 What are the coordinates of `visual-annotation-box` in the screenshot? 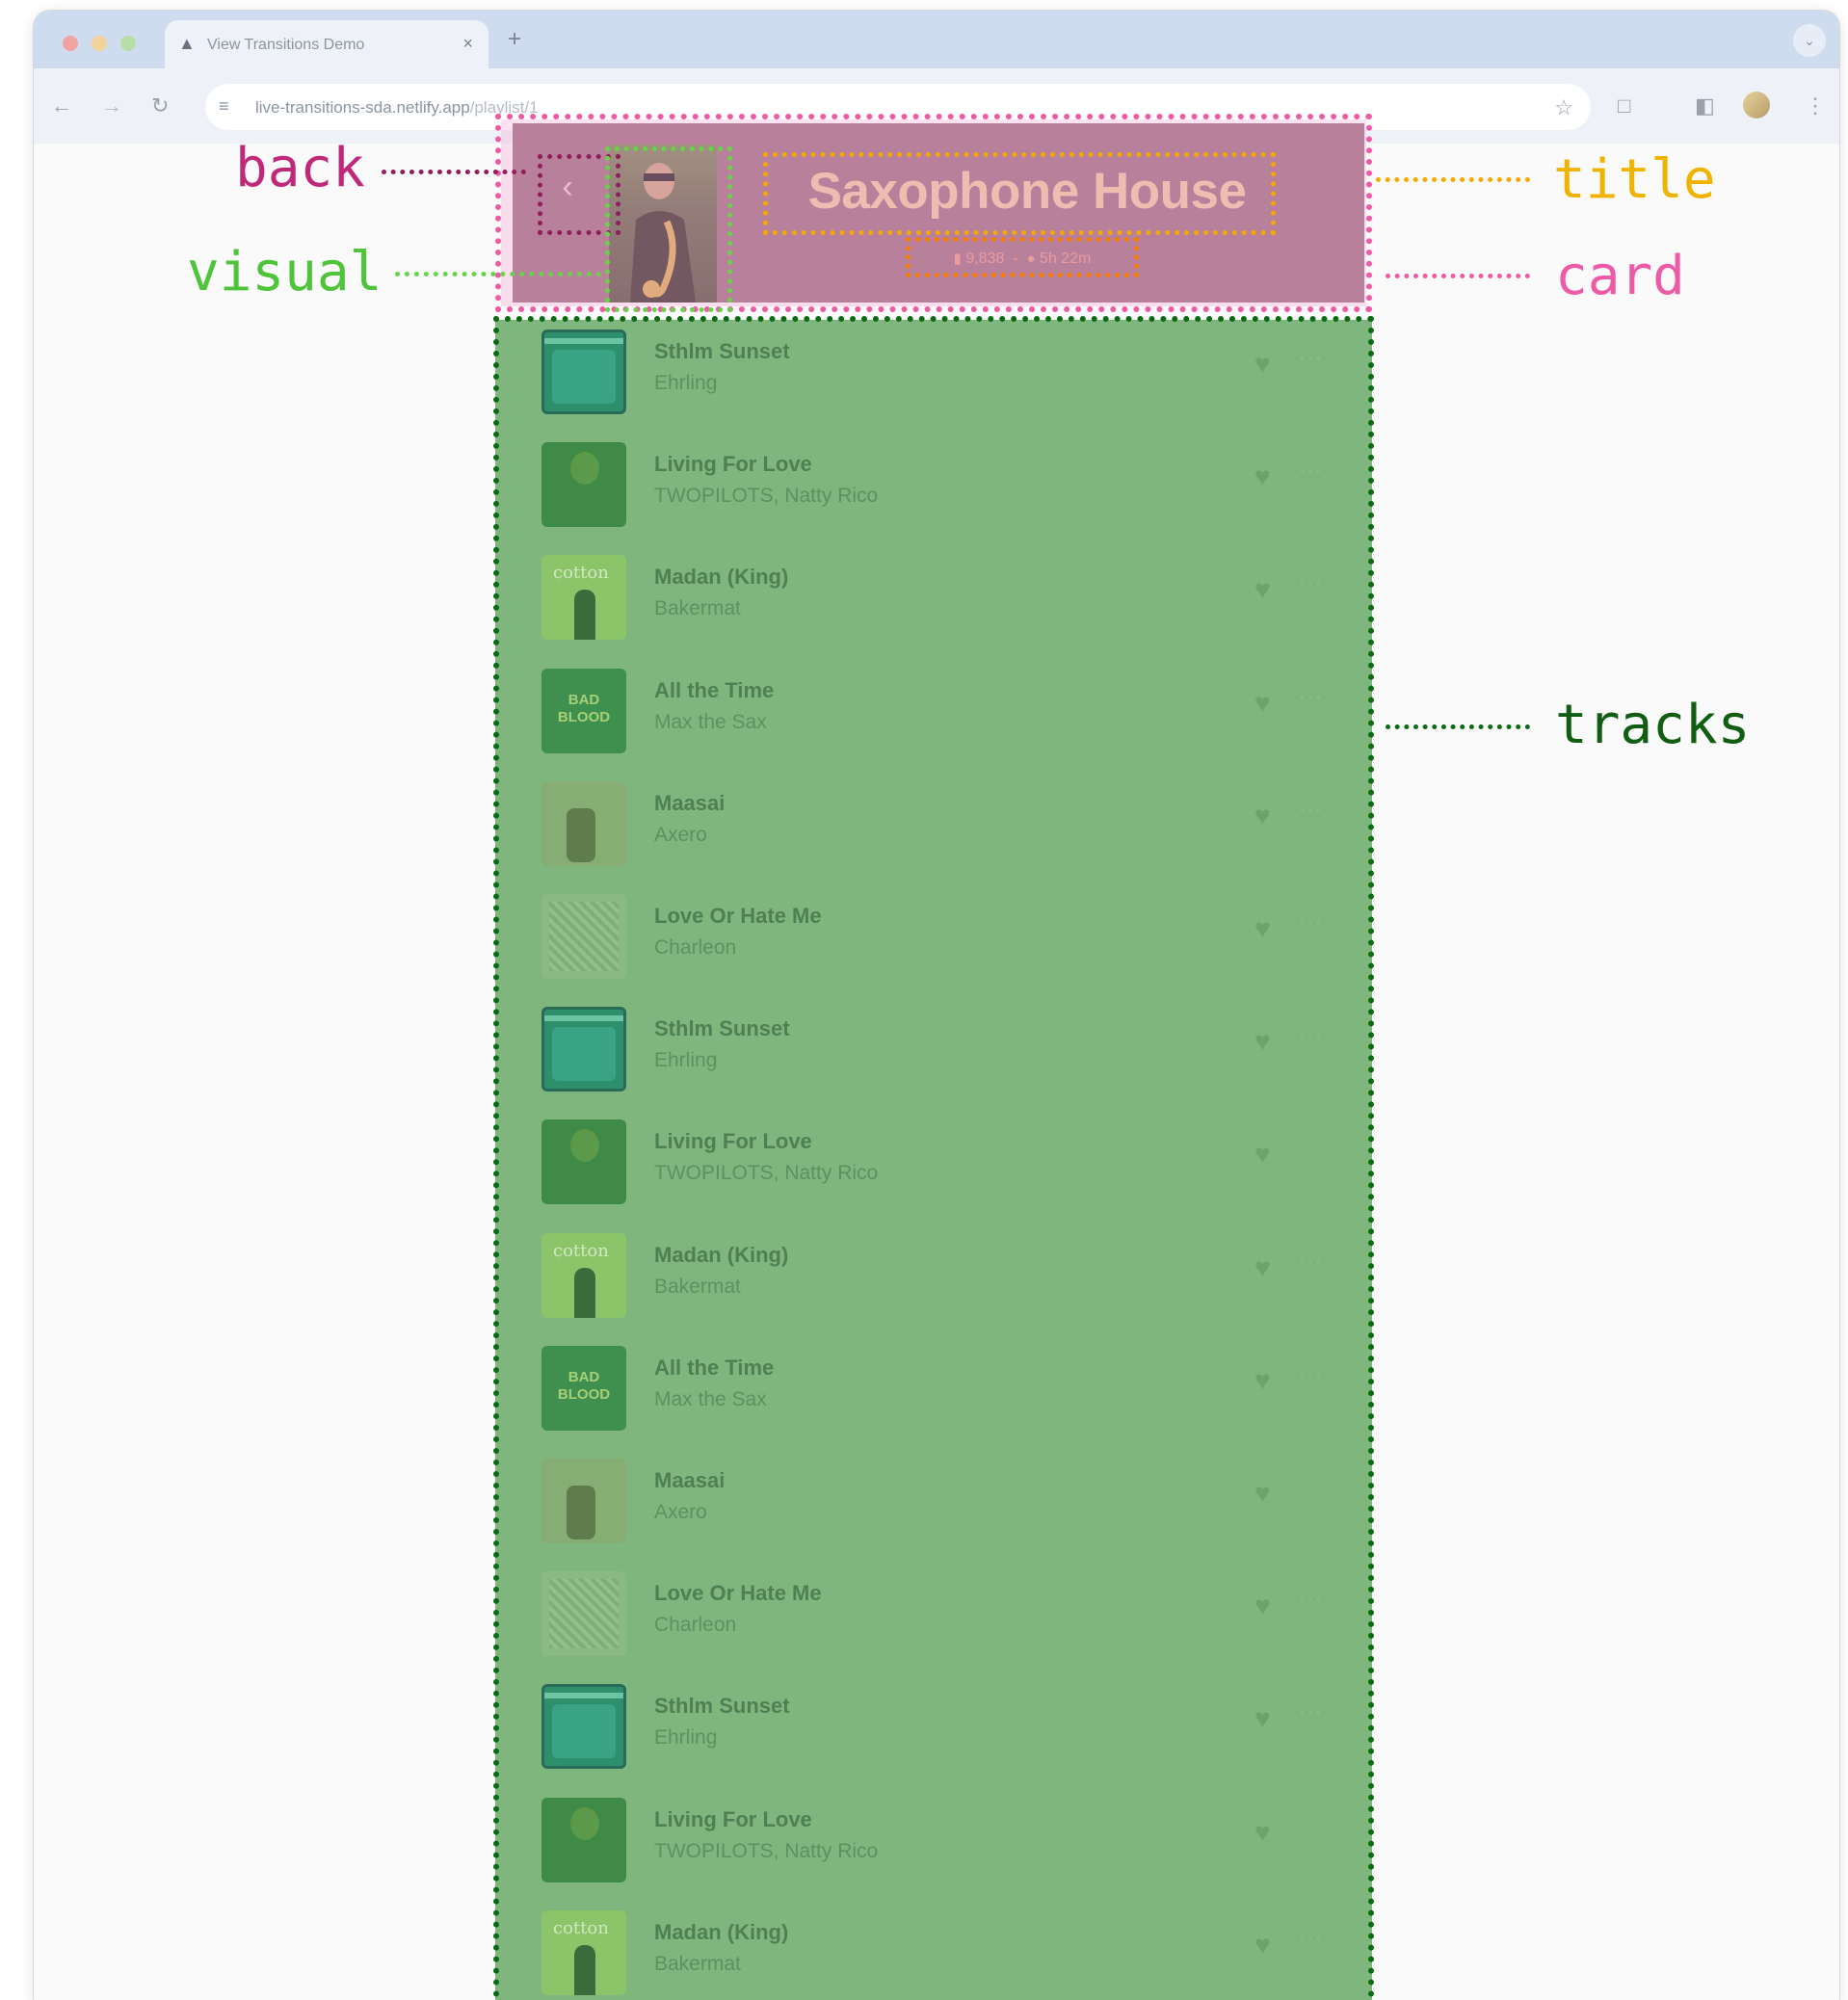 It's located at (668, 229).